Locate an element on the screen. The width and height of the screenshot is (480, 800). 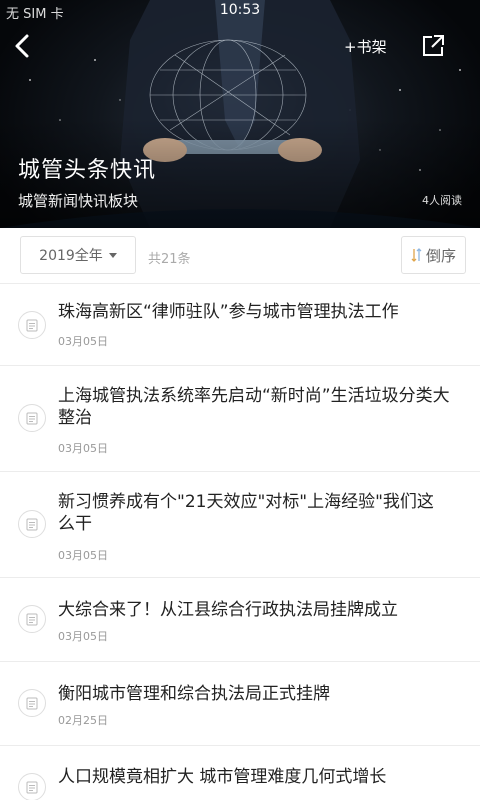
article-item: 衡阳城市管理和综合执法局正式挂牌 02月25日 is located at coordinates (240, 704).